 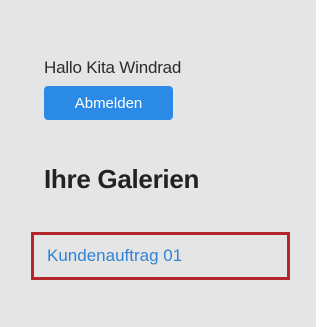 I want to click on galleries-heading: Ihre Galerien, so click(x=122, y=179).